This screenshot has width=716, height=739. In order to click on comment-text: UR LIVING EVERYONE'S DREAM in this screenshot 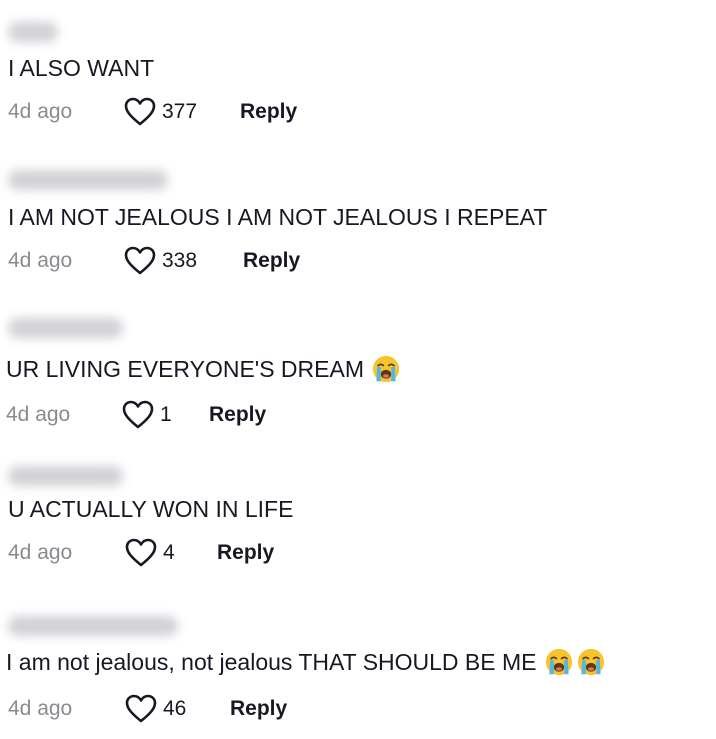, I will do `click(203, 369)`.